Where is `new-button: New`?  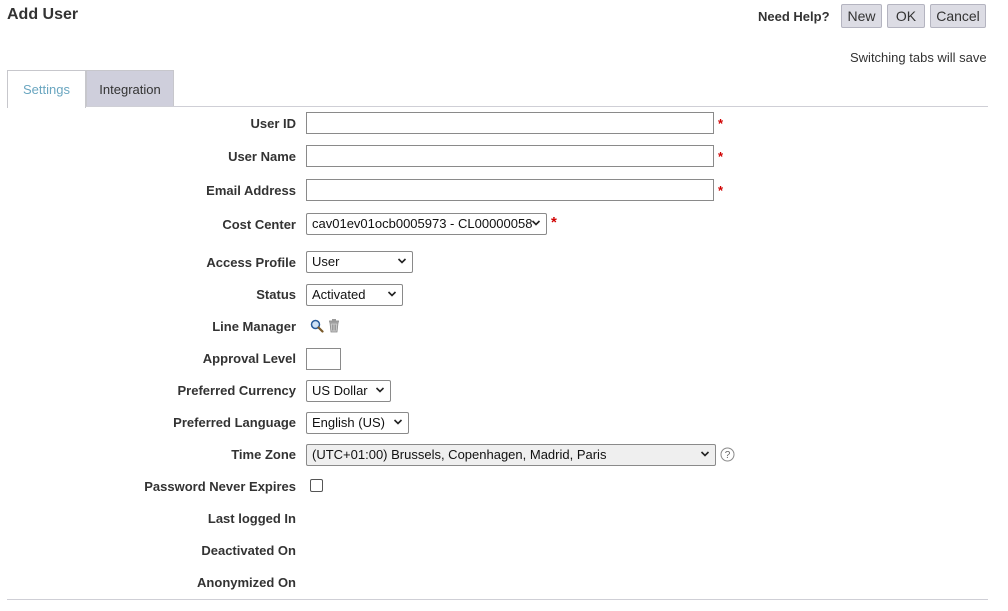 new-button: New is located at coordinates (861, 16).